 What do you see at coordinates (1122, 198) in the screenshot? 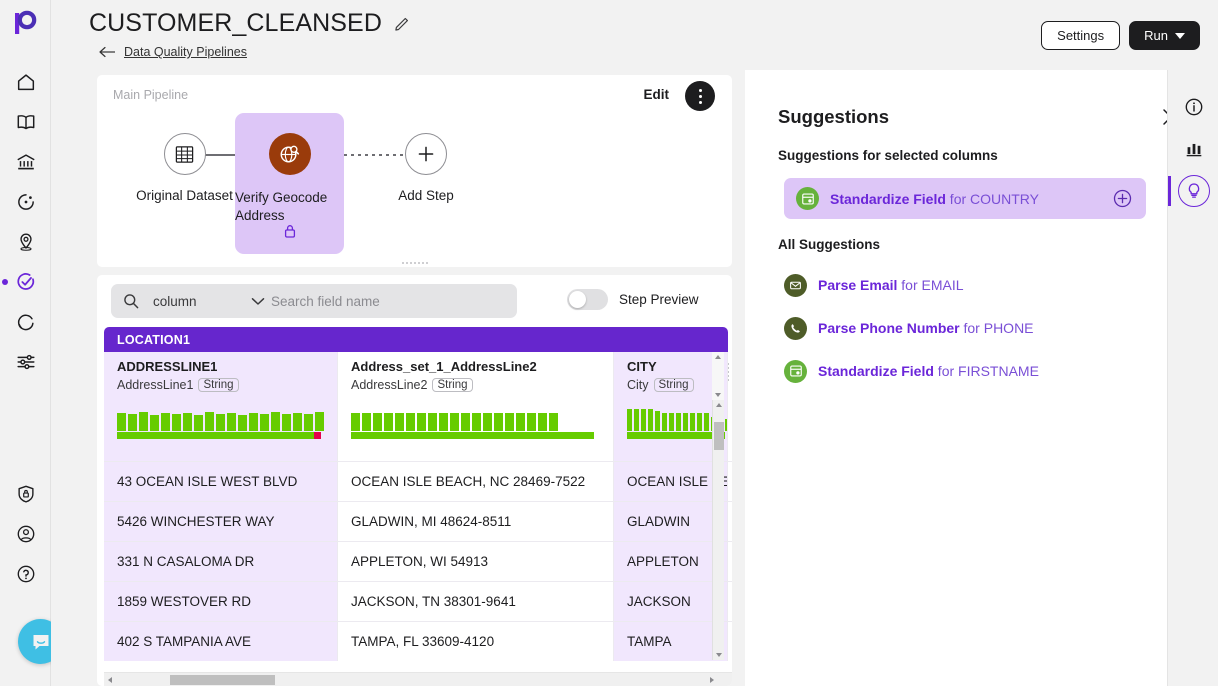
I see `plus-circle-icon` at bounding box center [1122, 198].